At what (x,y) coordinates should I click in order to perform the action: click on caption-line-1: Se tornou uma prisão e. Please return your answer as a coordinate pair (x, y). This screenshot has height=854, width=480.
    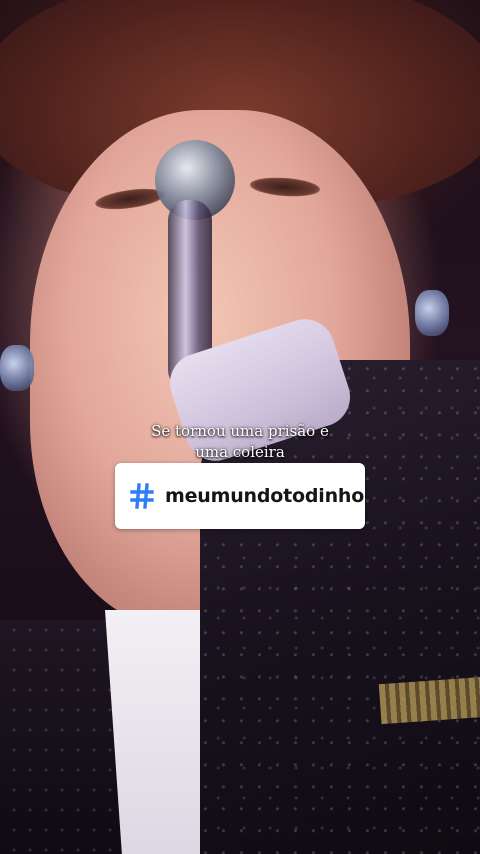
    Looking at the image, I should click on (240, 431).